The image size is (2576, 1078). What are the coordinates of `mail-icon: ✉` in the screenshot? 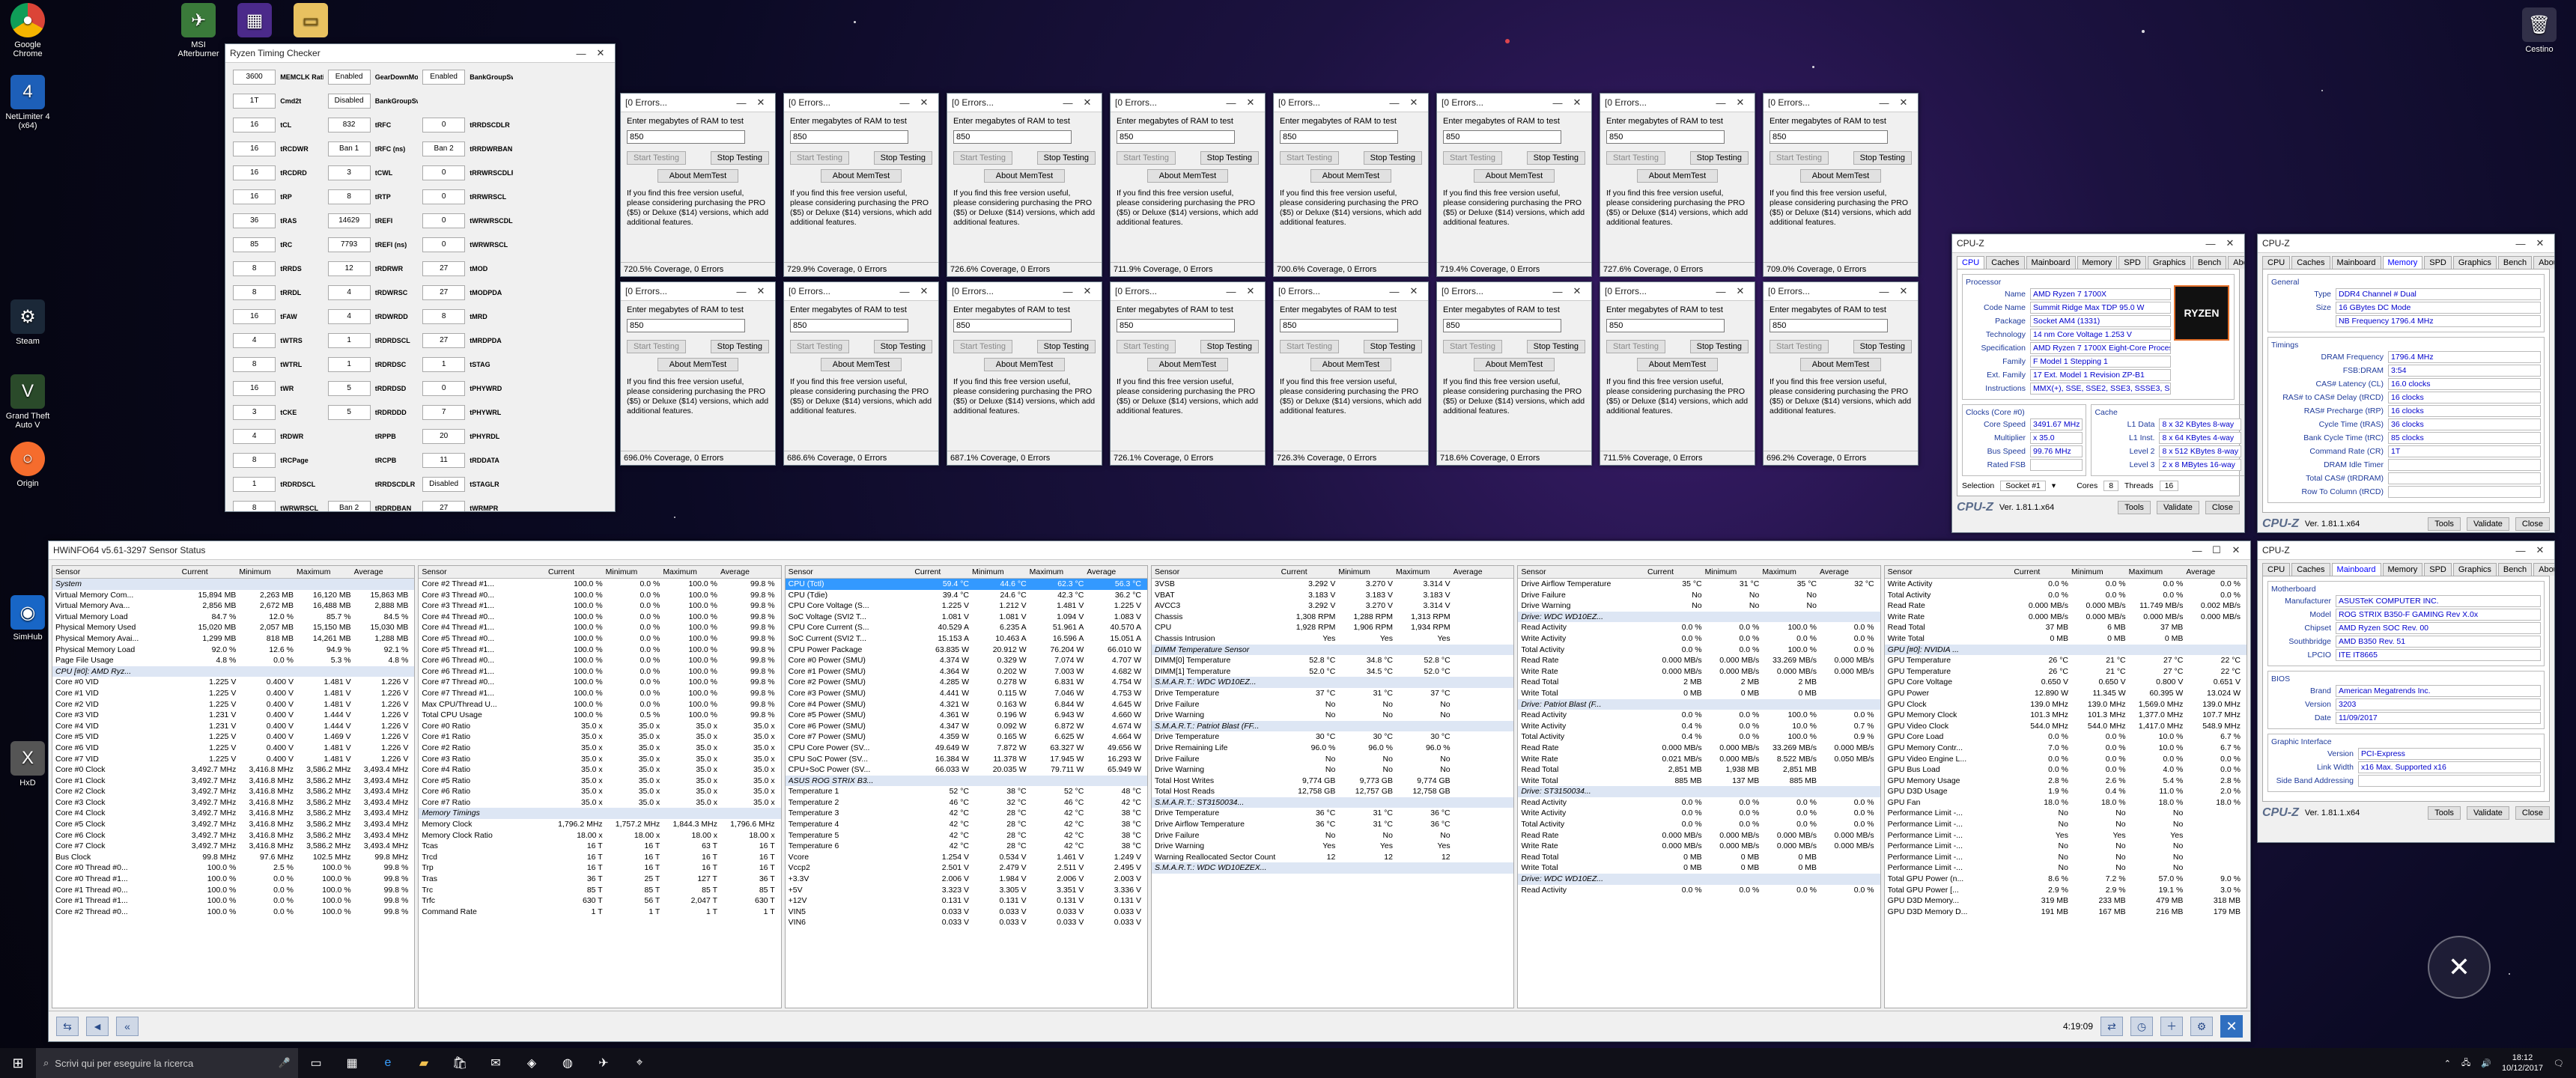 It's located at (496, 1063).